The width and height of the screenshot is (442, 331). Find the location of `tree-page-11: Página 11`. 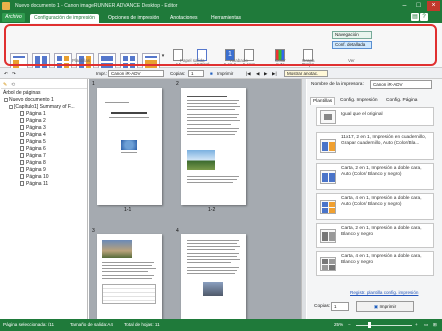

tree-page-11: Página 11 is located at coordinates (34, 184).